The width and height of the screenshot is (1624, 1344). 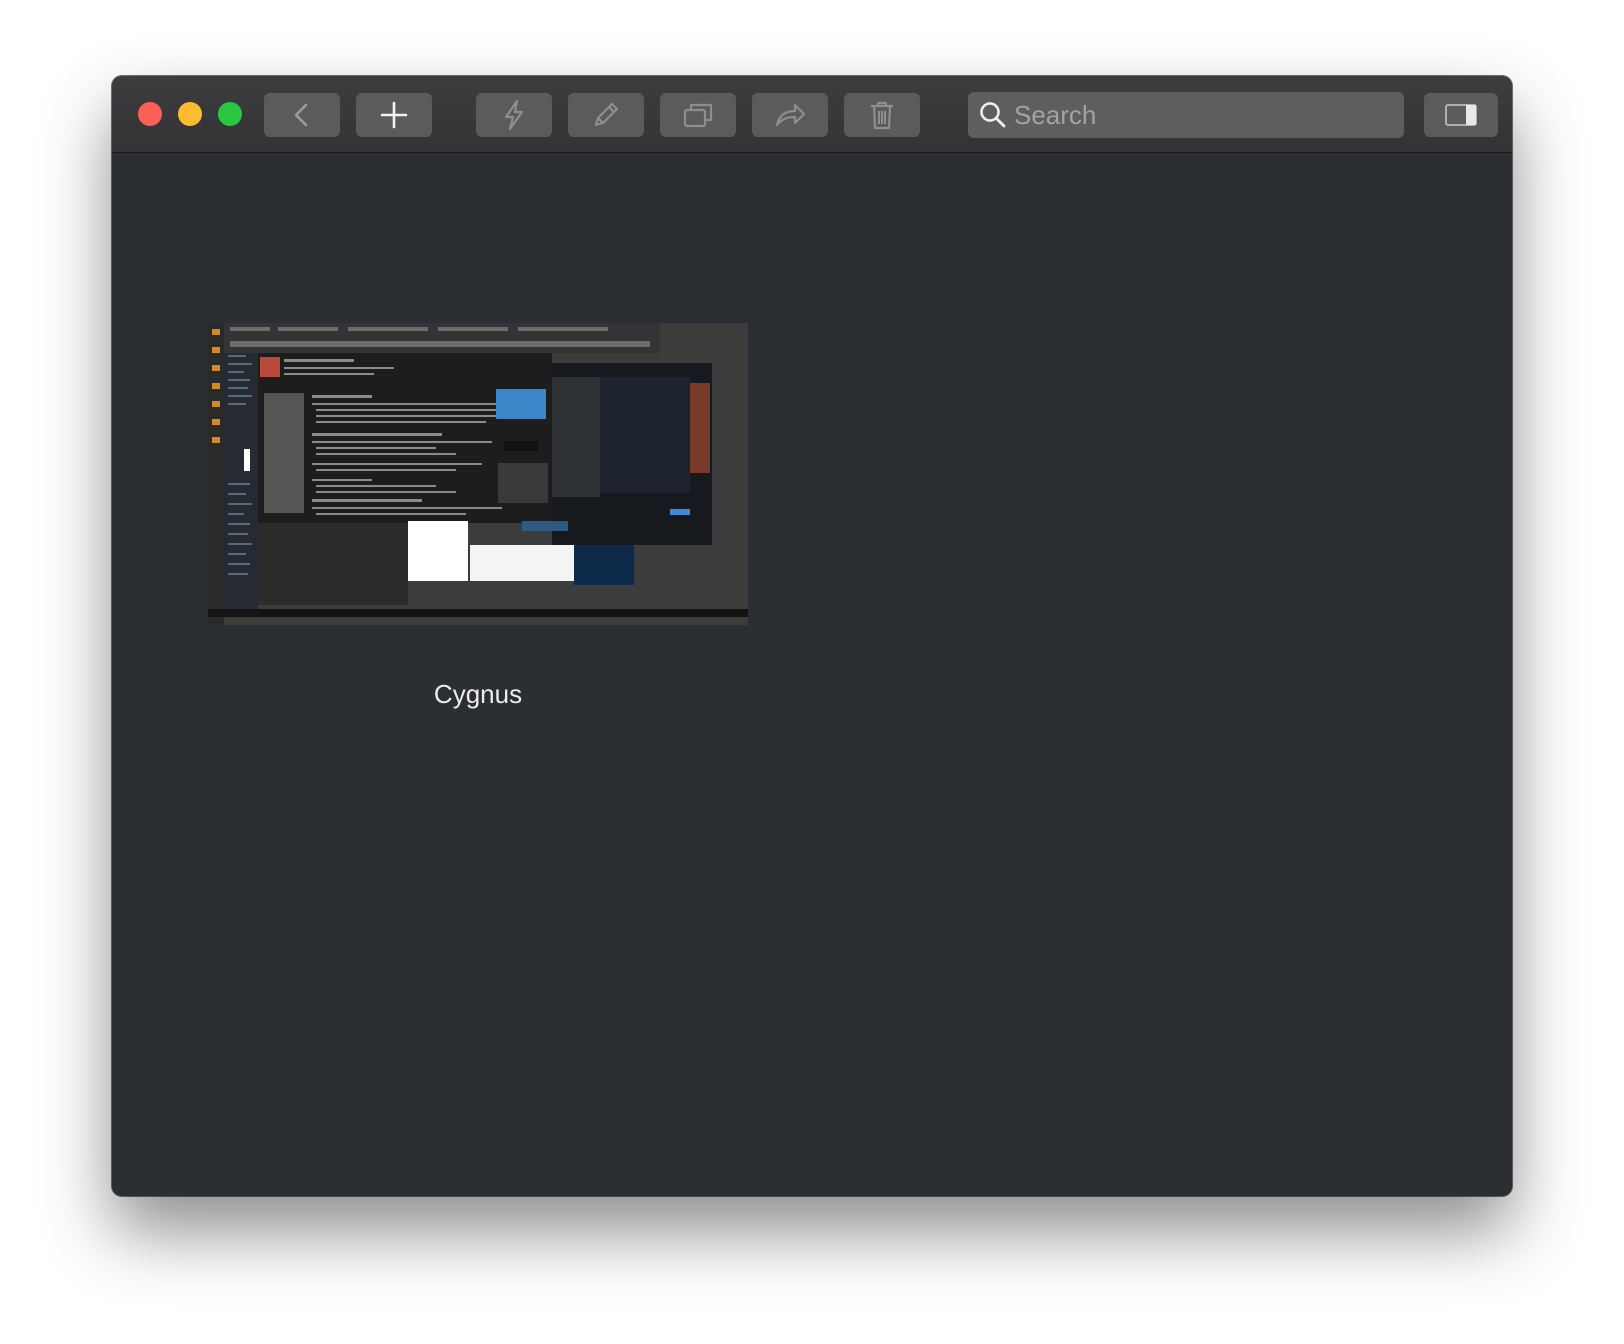 I want to click on toolbar, so click(x=812, y=114).